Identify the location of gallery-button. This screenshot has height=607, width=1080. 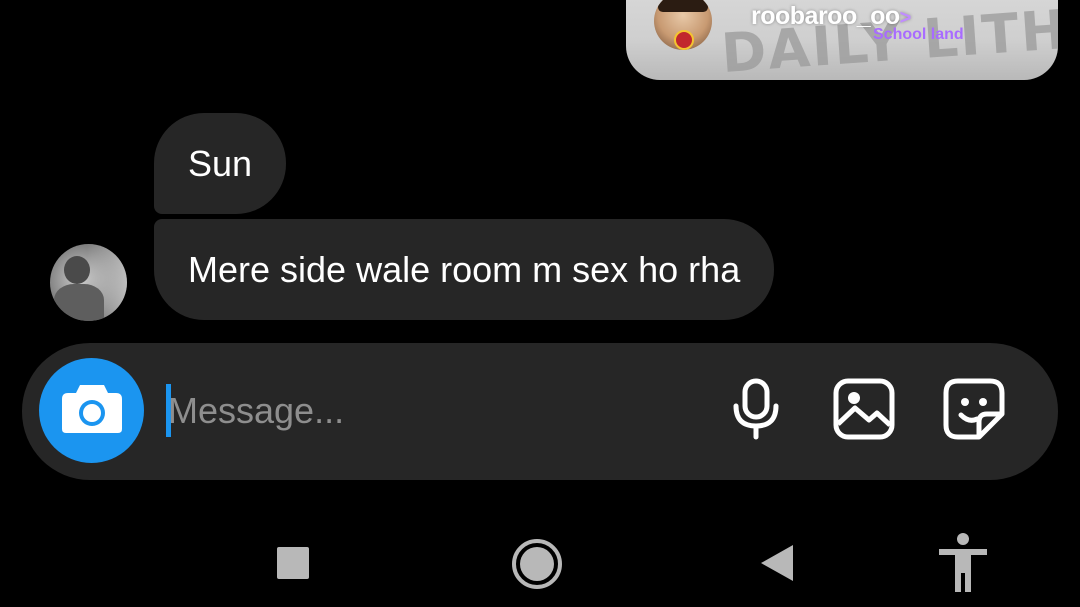
(864, 411).